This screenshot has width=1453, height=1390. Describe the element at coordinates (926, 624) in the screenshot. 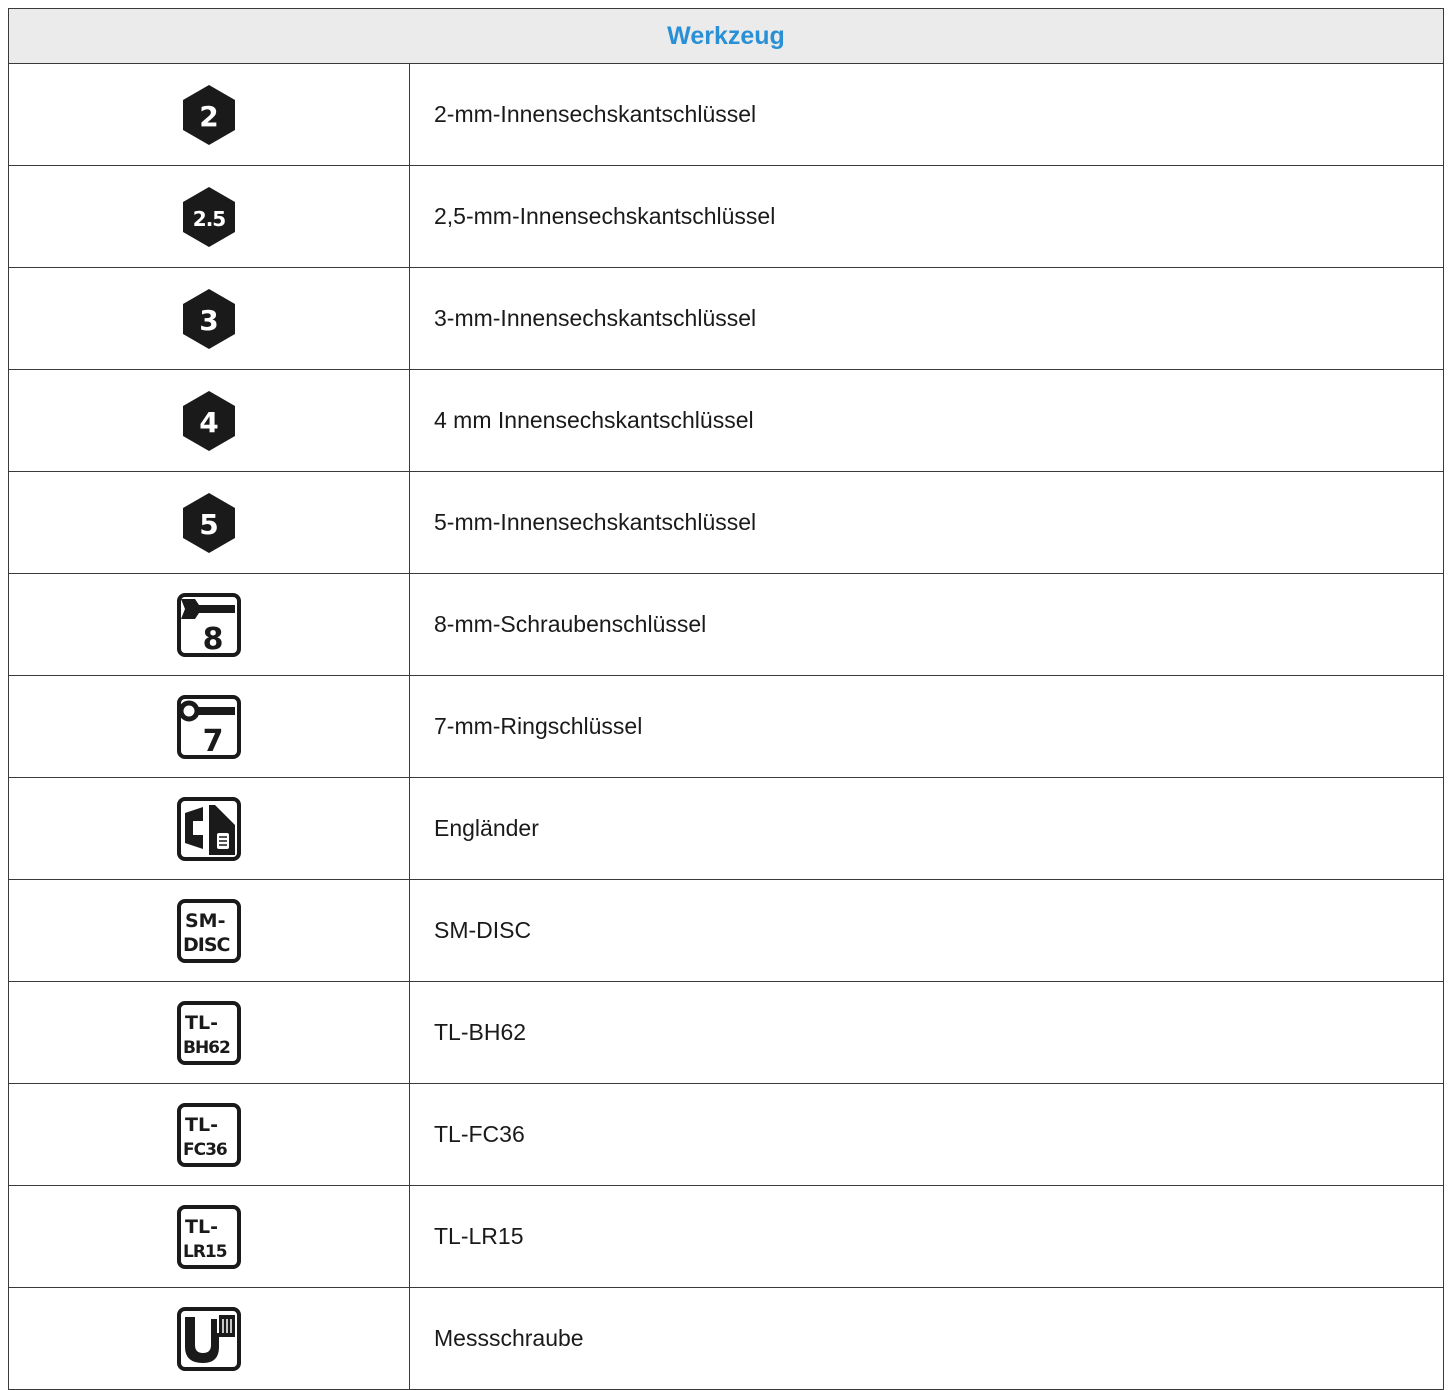

I see `tool-name: 8-mm-Schraubenschlüssel` at that location.